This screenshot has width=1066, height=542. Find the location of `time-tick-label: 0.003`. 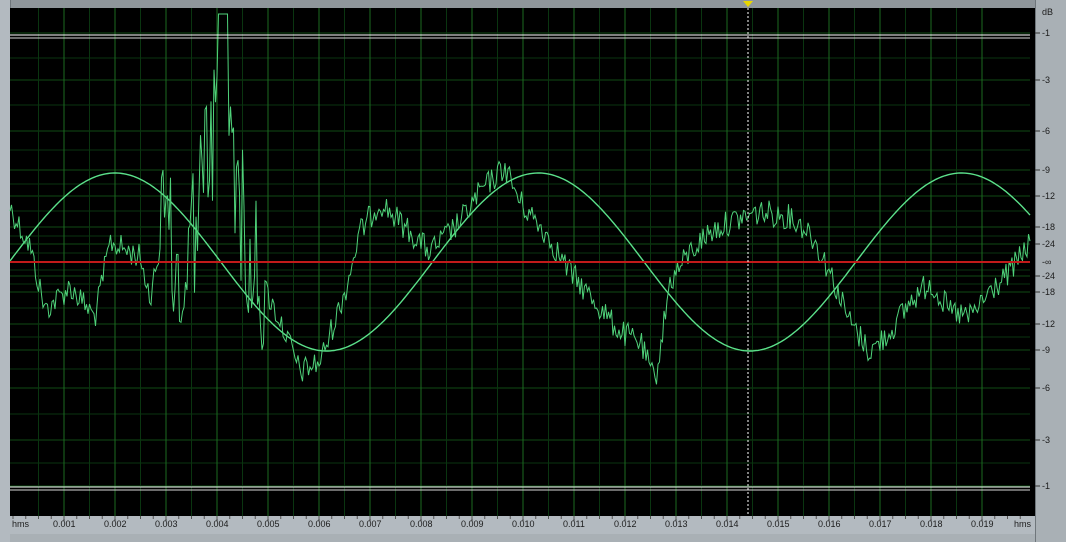

time-tick-label: 0.003 is located at coordinates (166, 524).